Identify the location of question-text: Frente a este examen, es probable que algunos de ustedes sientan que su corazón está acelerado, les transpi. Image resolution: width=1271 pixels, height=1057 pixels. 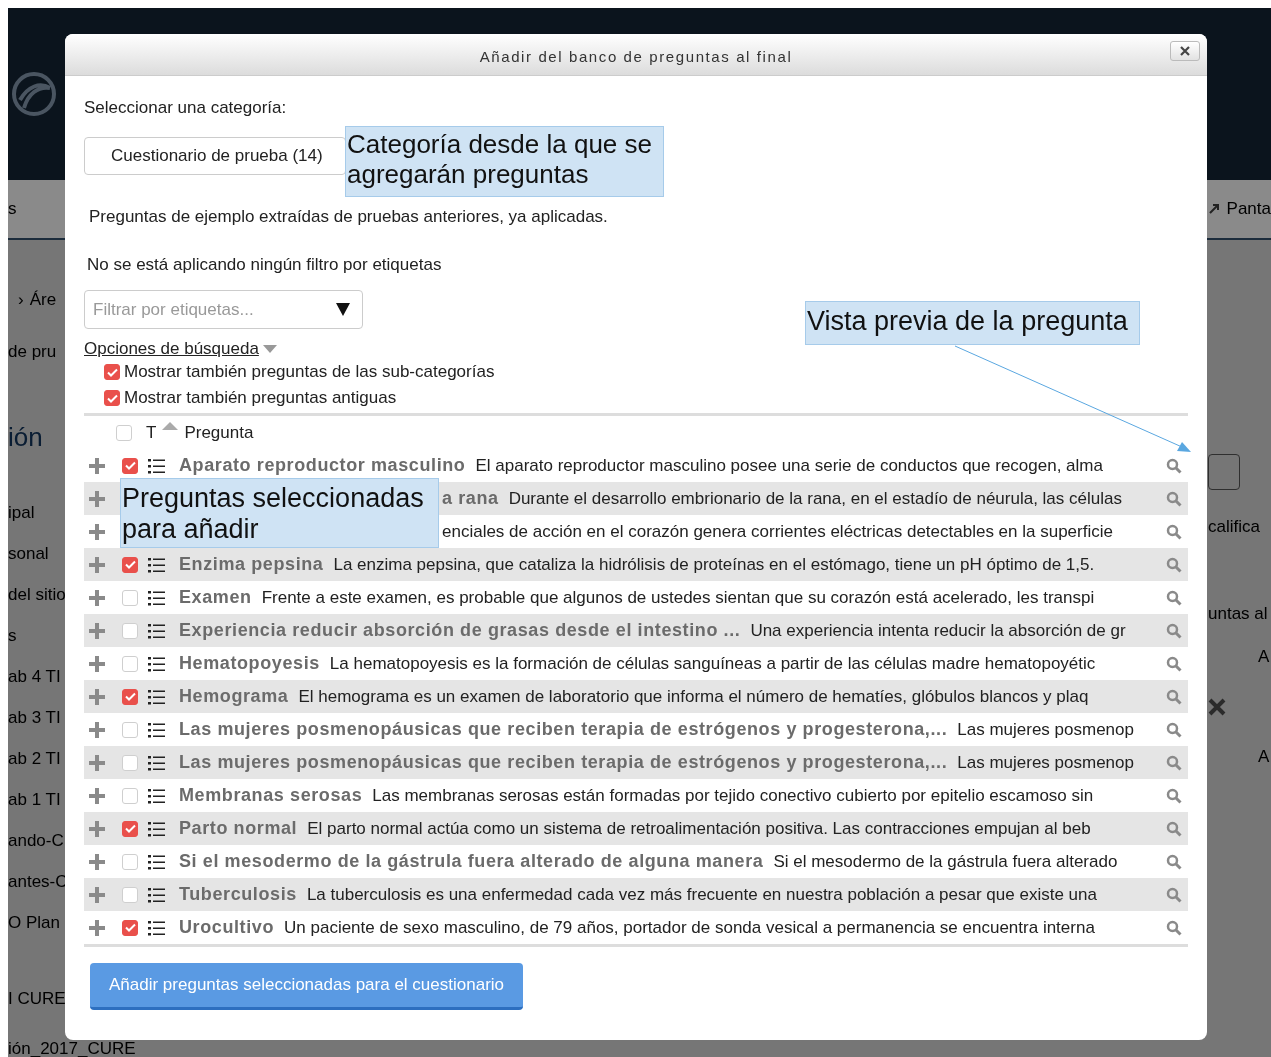
(678, 597).